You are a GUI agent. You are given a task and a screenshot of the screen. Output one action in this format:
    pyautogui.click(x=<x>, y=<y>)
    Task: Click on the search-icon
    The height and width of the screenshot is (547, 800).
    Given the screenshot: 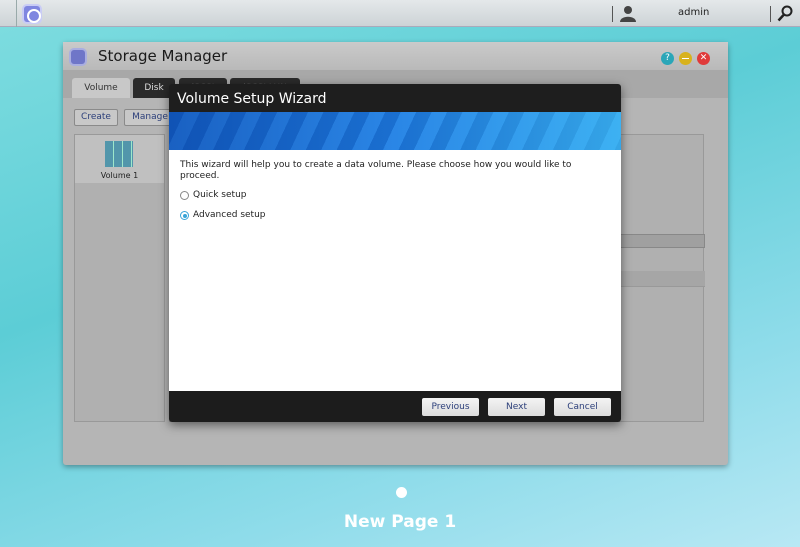 What is the action you would take?
    pyautogui.click(x=785, y=13)
    